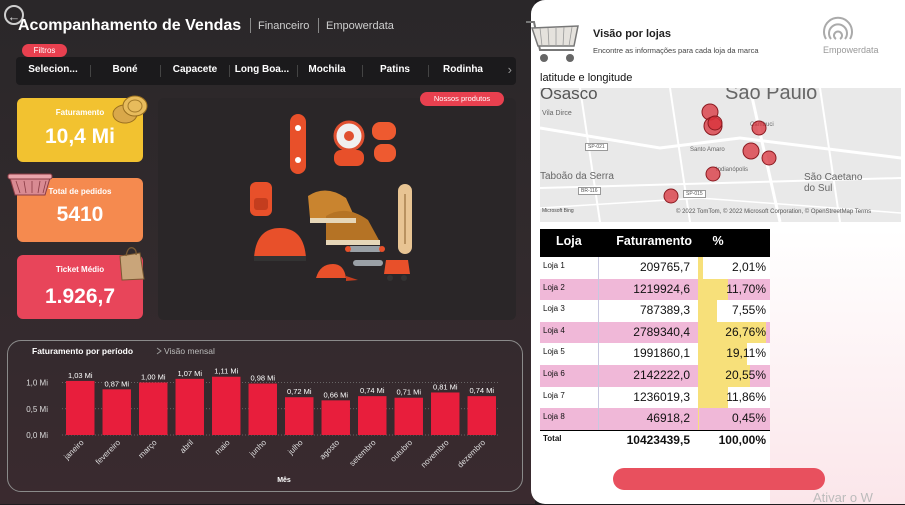  I want to click on table-row: Loja 8 46918,2 0,45%, so click(655, 419).